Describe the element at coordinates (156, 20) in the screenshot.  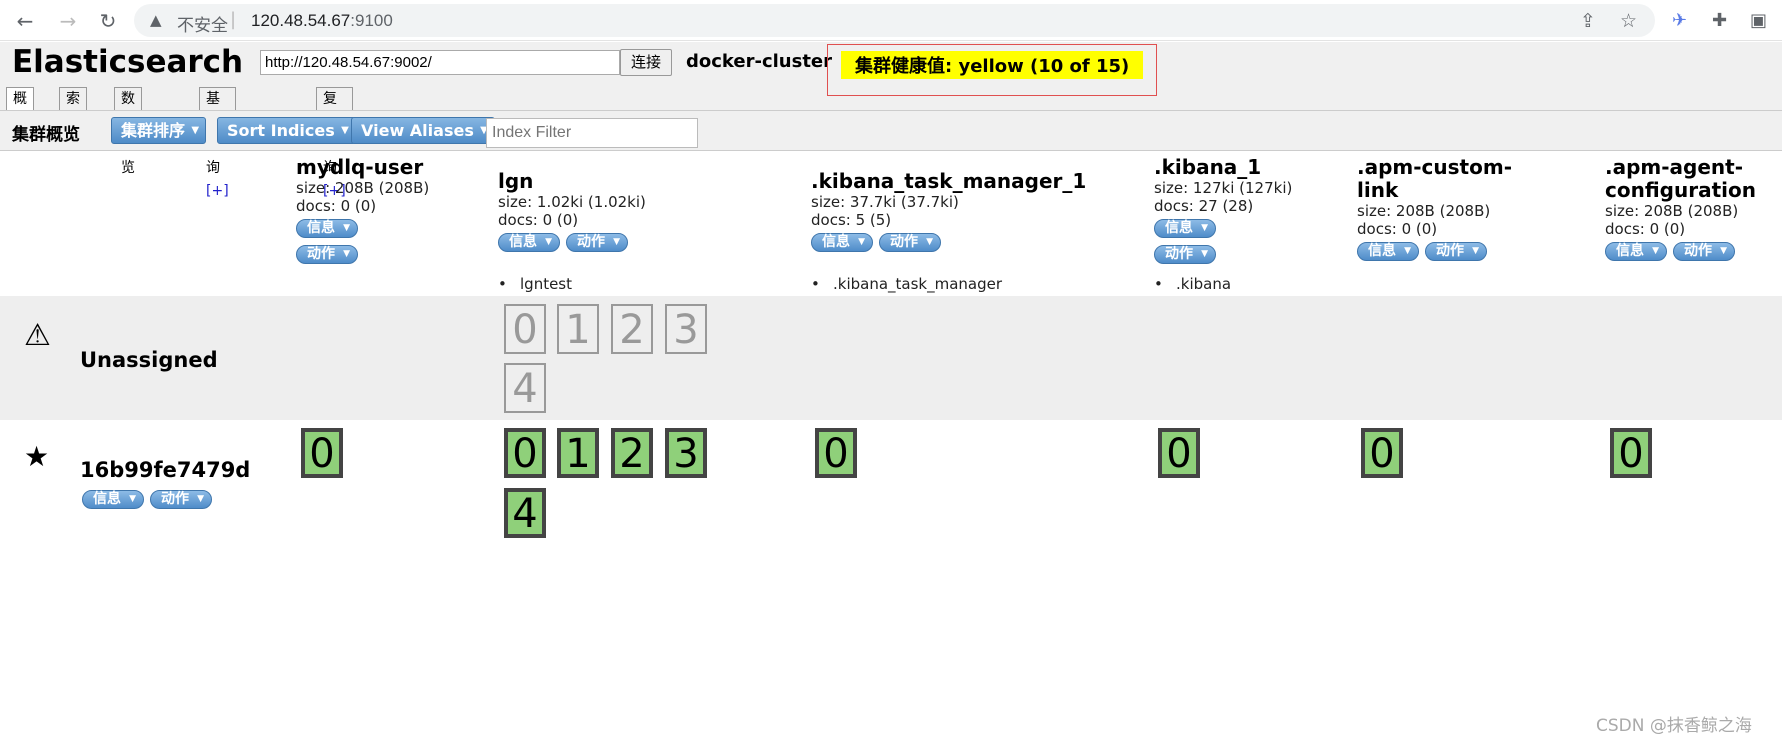
I see `warning-icon: ▲` at that location.